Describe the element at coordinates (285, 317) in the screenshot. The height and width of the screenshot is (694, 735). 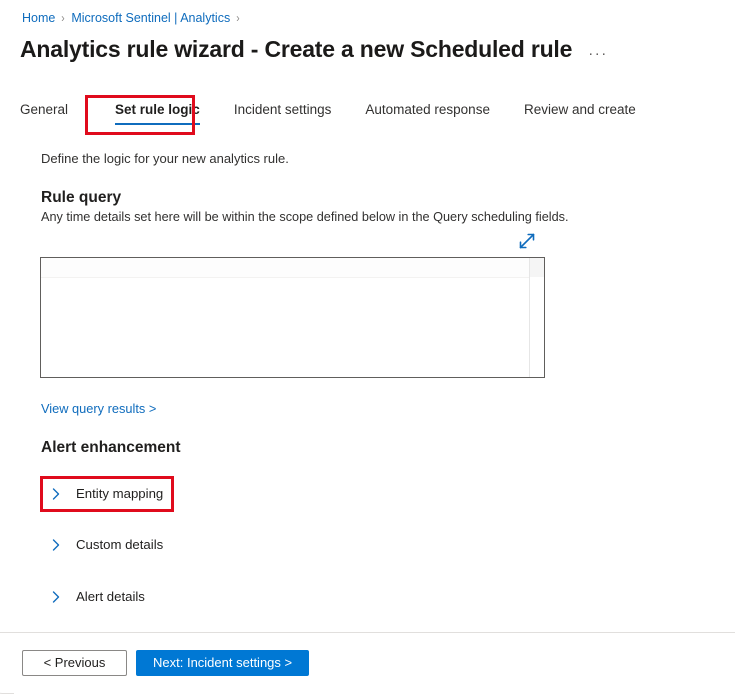
I see `rule-query-input` at that location.